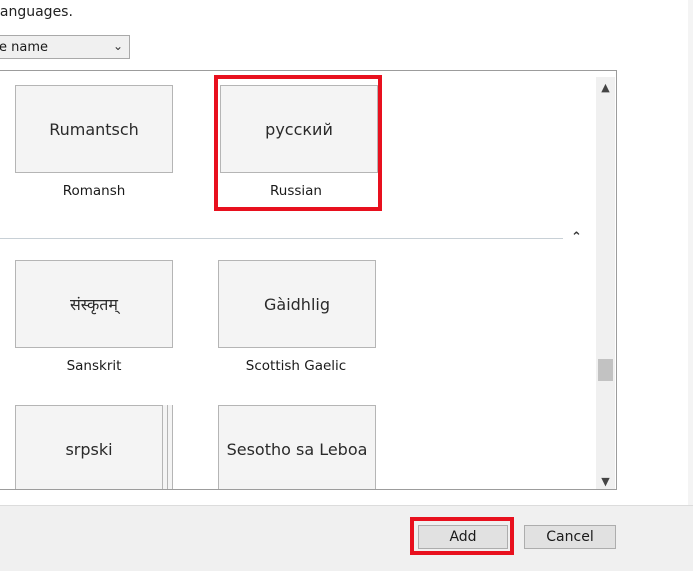 The width and height of the screenshot is (693, 571). Describe the element at coordinates (463, 537) in the screenshot. I see `add-button: Add` at that location.